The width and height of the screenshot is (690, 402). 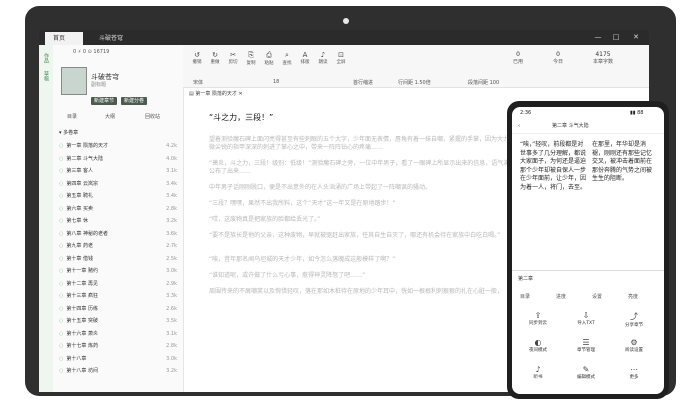 I want to click on reader-footer: 第二章, so click(x=526, y=279).